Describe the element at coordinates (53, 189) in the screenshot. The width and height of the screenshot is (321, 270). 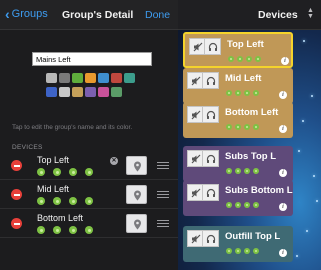
I see `device-name: Mid Left` at that location.